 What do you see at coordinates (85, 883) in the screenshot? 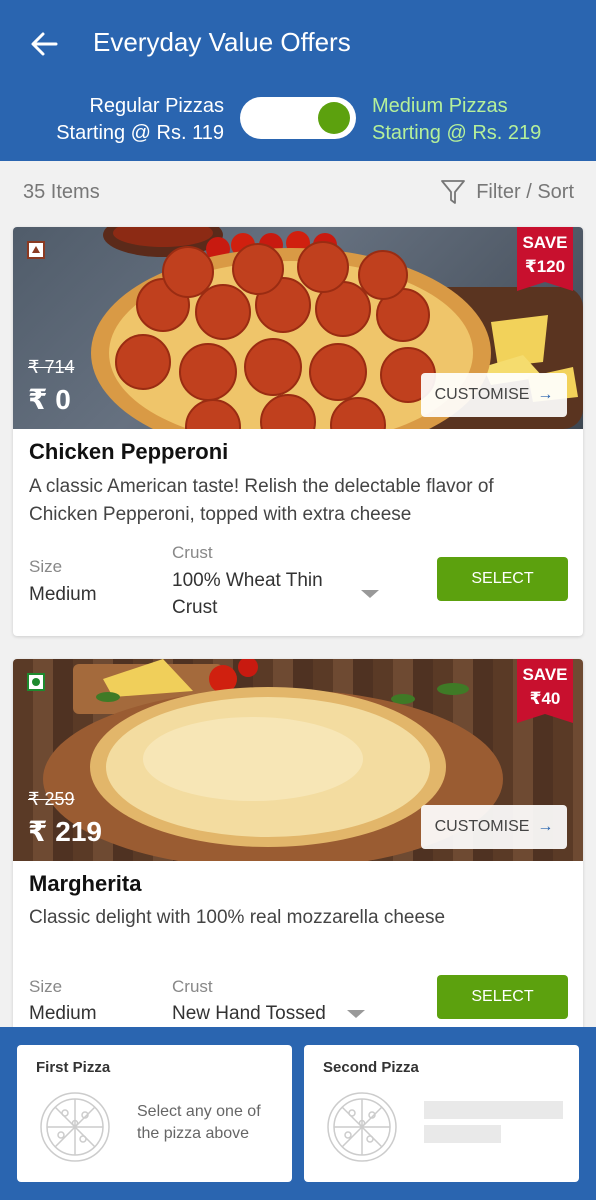
I see `pizza-name: Margherita` at bounding box center [85, 883].